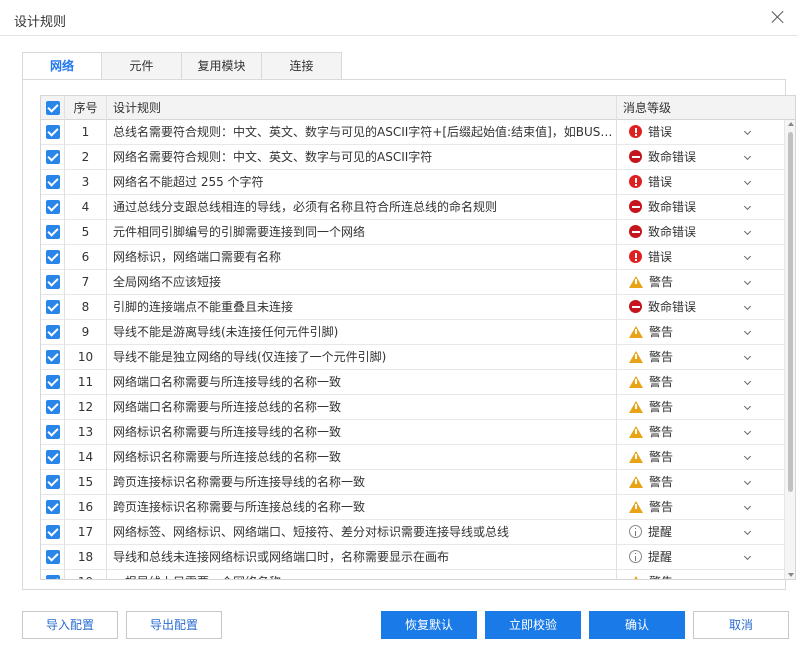 The image size is (798, 653). I want to click on table-row: 13 网络标识名称需要与所连接导线的名称一致 警告, so click(418, 432).